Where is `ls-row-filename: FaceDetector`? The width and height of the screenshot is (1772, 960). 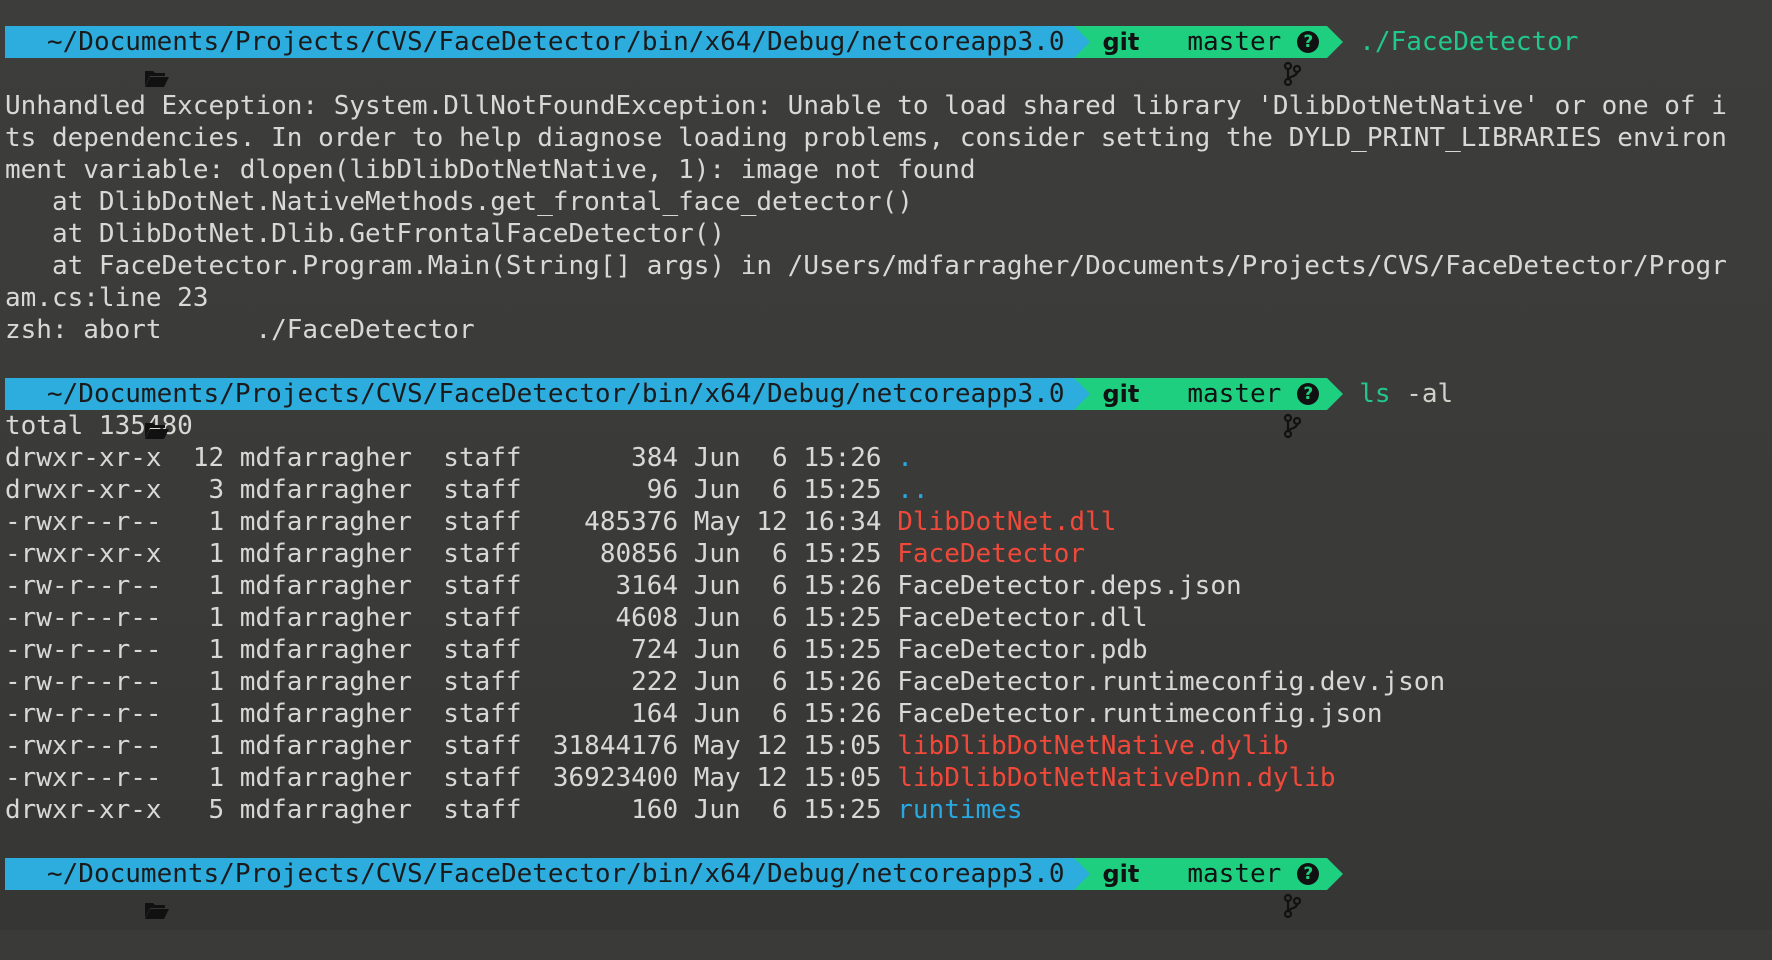
ls-row-filename: FaceDetector is located at coordinates (991, 554).